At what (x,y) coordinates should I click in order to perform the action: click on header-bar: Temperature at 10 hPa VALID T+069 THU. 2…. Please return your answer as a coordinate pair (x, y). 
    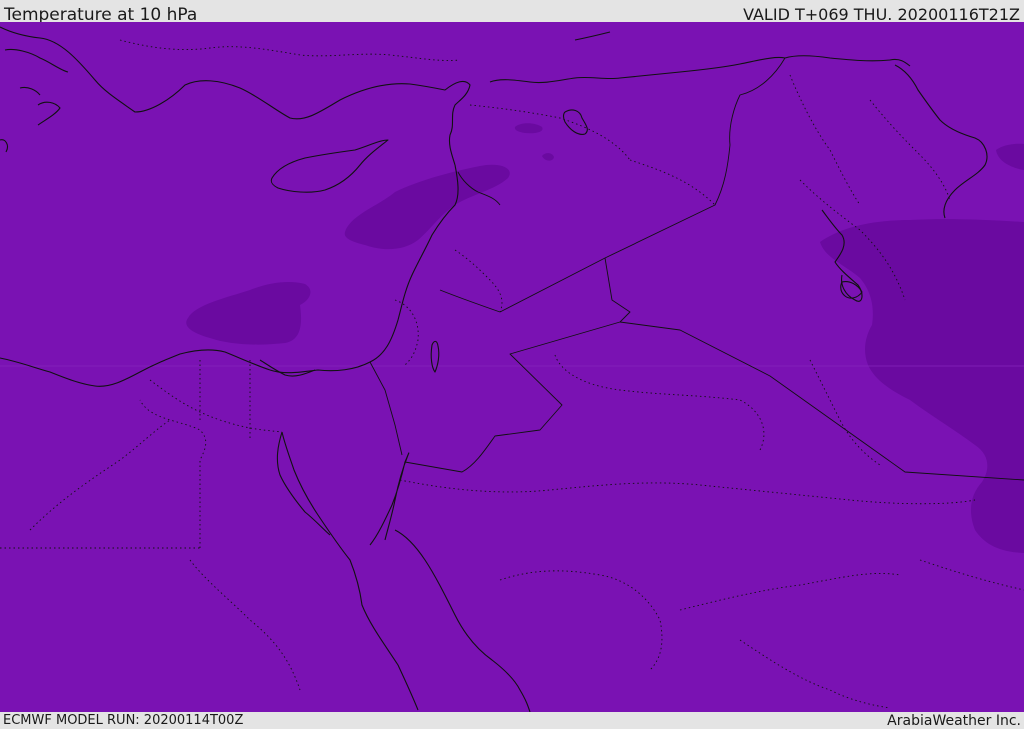
    Looking at the image, I should click on (512, 12).